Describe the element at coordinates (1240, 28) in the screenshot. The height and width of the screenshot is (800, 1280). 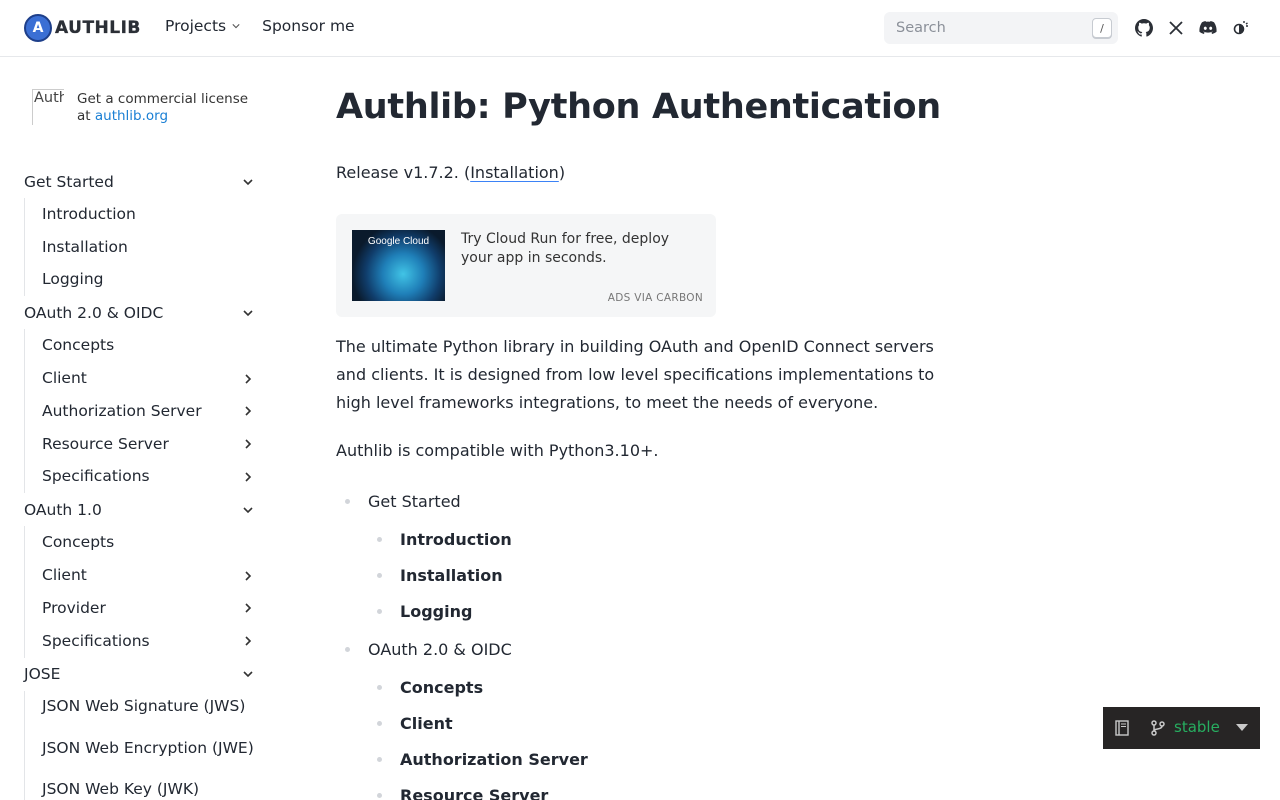
I see `theme-toggle-icon` at that location.